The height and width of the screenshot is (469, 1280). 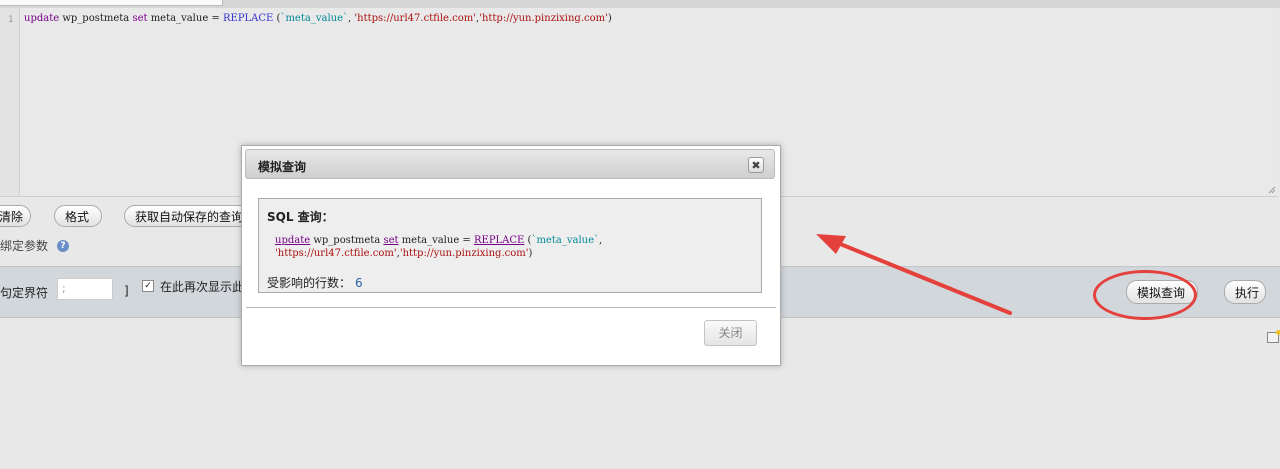 I want to click on top-tab, so click(x=111, y=3).